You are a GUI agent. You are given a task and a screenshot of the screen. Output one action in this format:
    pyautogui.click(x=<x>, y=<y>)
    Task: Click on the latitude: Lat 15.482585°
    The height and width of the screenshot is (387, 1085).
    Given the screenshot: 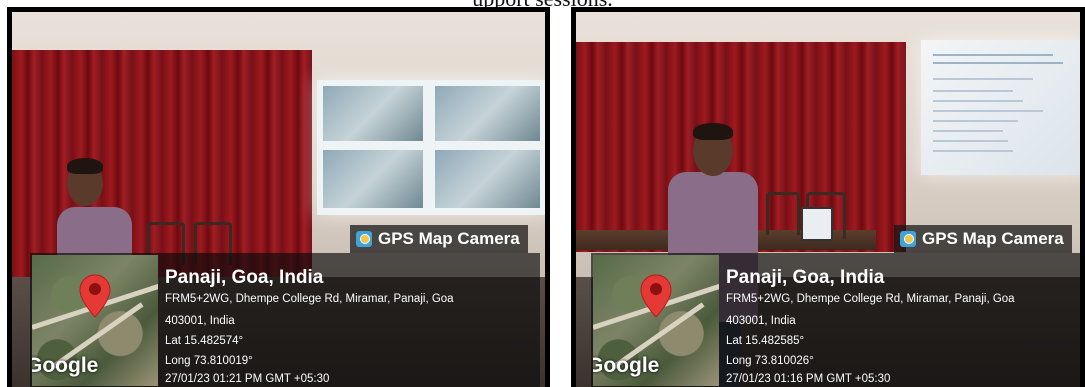 What is the action you would take?
    pyautogui.click(x=765, y=341)
    